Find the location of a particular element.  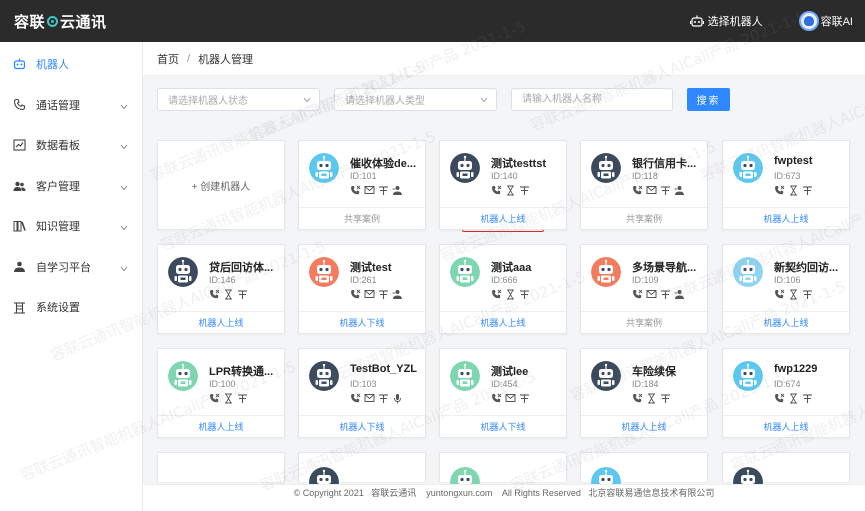

robot-id: ID:261 is located at coordinates (363, 280).